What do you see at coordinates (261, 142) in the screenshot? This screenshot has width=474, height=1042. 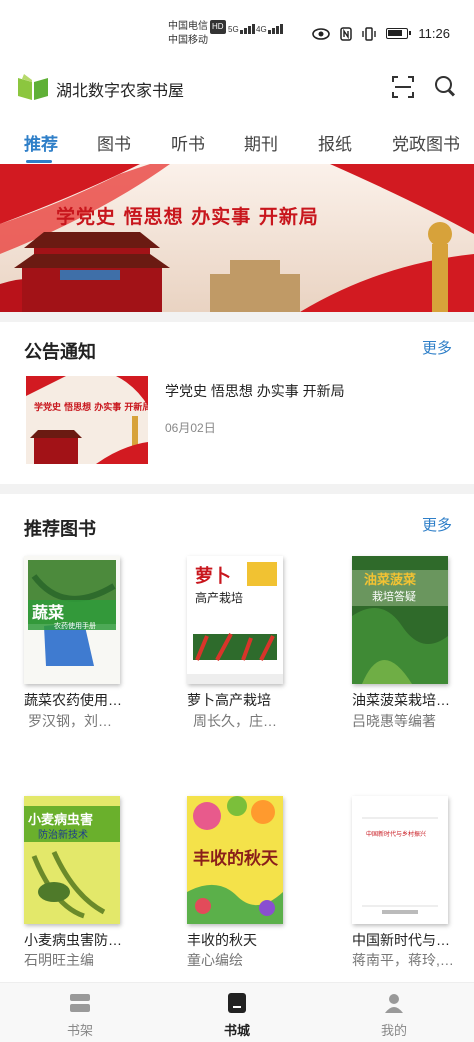 I see `tab-periodicals: 期刊` at bounding box center [261, 142].